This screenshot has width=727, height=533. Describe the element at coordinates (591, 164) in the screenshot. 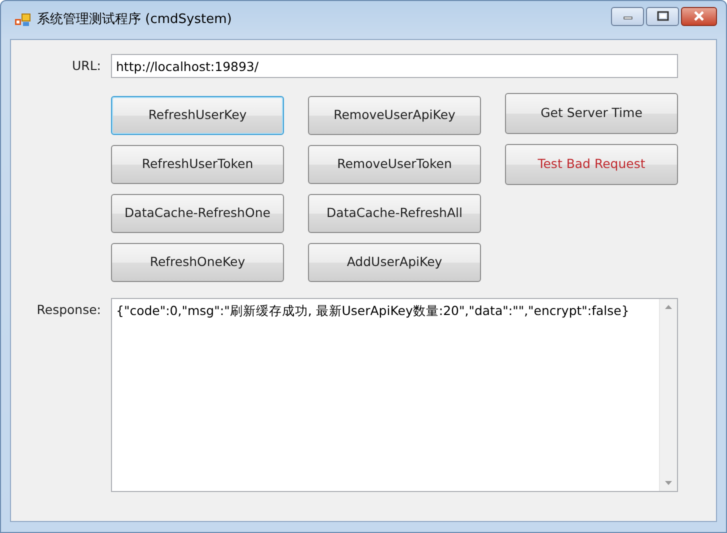

I see `action-button: Test Bad Request` at that location.